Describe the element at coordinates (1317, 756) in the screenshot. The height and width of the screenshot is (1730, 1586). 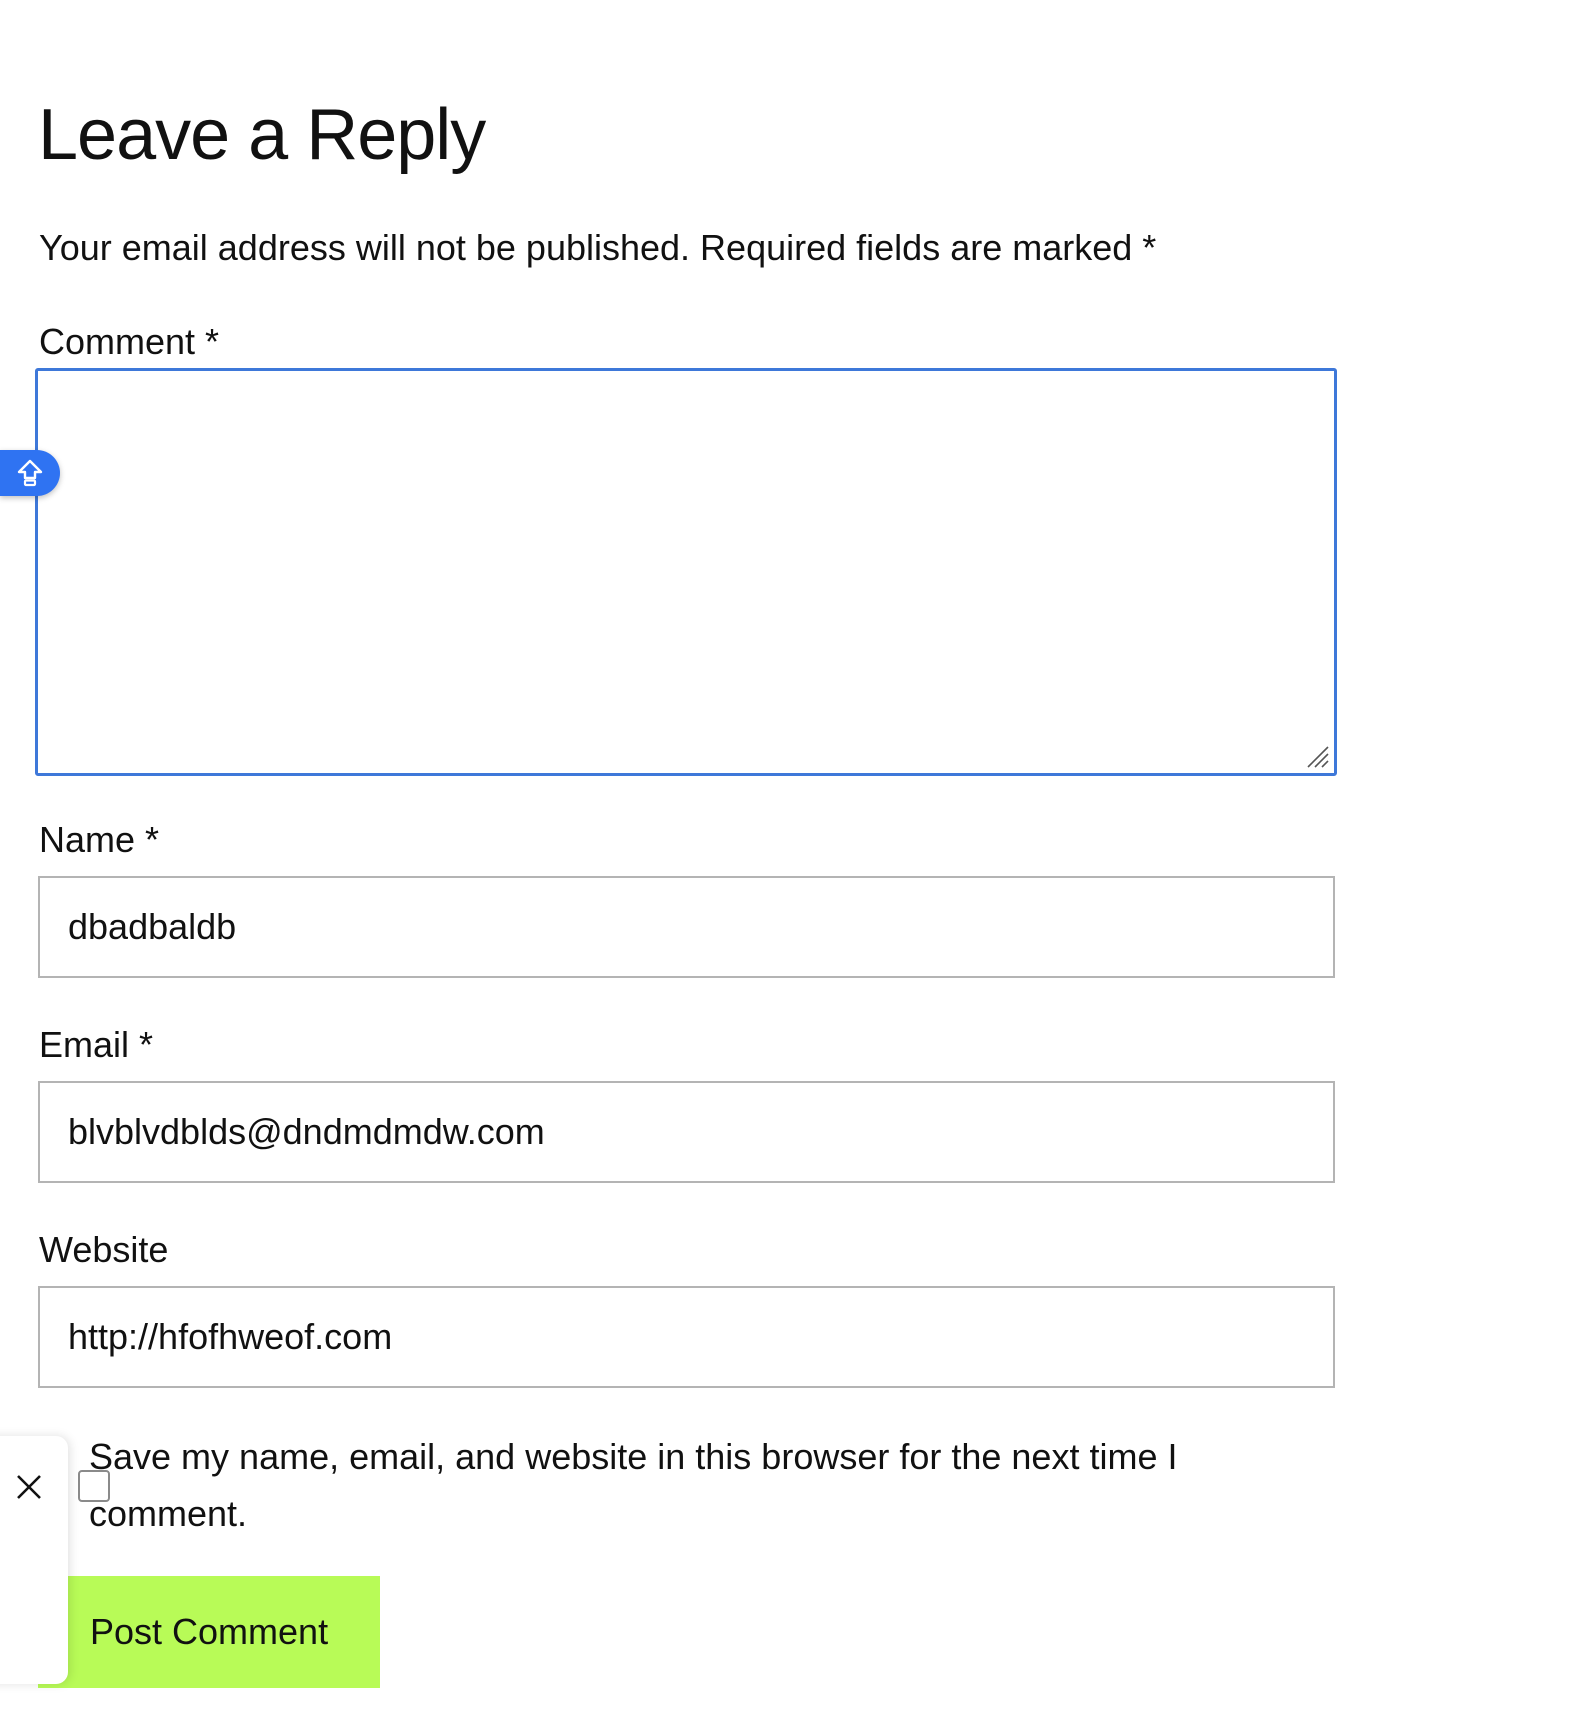
I see `resize-grip-icon` at that location.